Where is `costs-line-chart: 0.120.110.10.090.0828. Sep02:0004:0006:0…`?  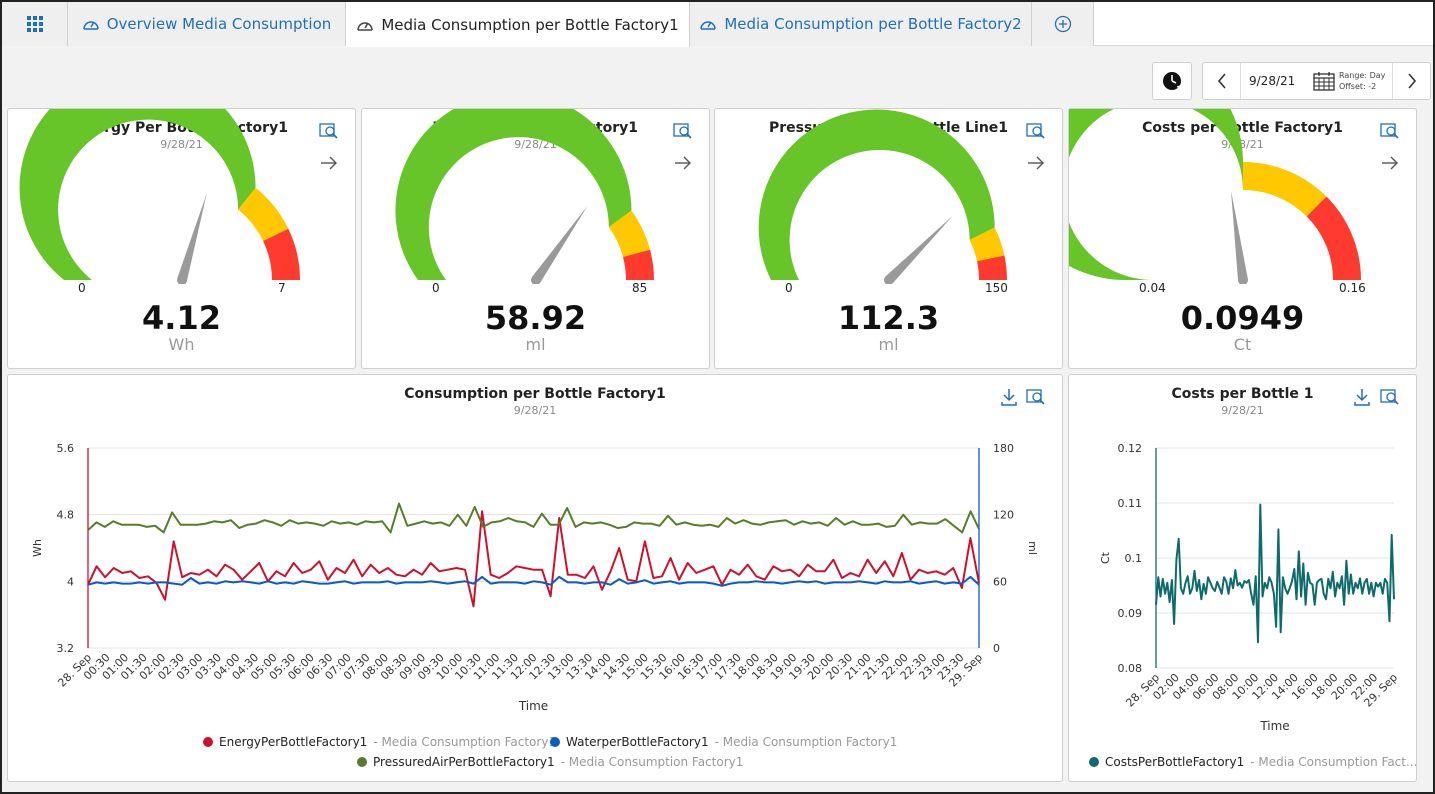 costs-line-chart: 0.120.110.10.090.0828. Sep02:0004:0006:0… is located at coordinates (1242, 590).